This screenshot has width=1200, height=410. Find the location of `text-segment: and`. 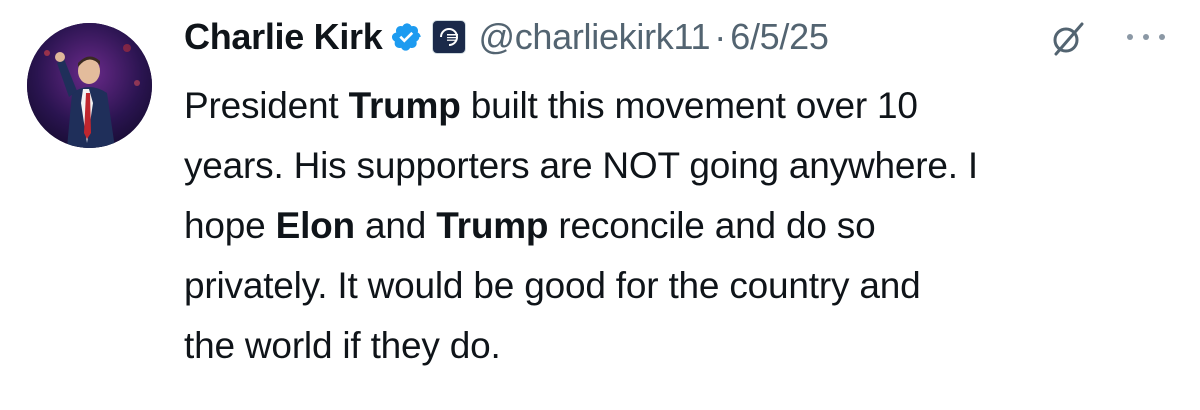

text-segment: and is located at coordinates (395, 225).